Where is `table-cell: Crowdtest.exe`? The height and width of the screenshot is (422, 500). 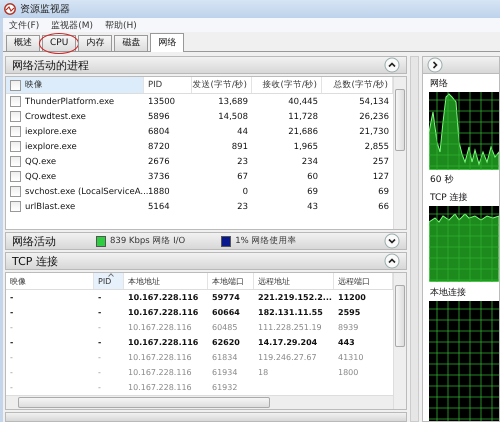 table-cell: Crowdtest.exe is located at coordinates (55, 117).